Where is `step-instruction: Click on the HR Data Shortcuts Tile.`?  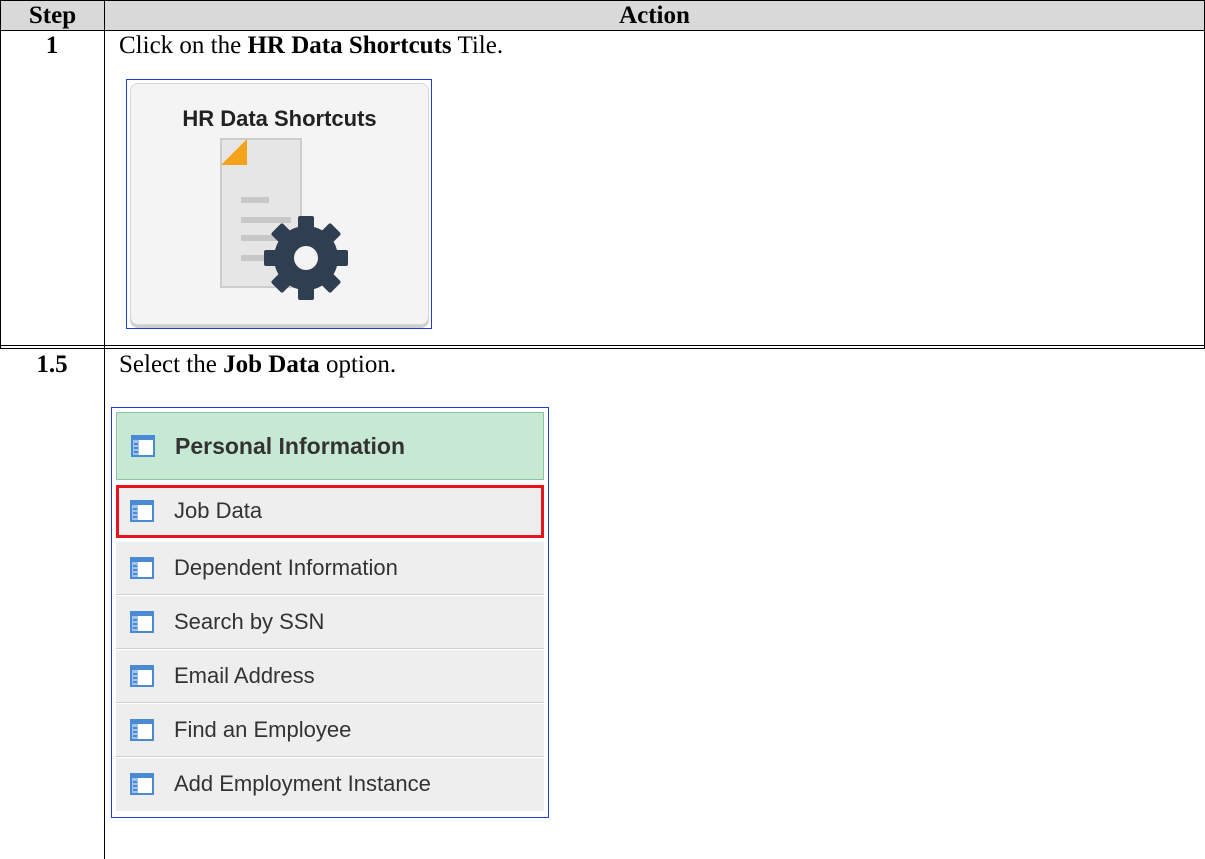
step-instruction: Click on the HR Data Shortcuts Tile. is located at coordinates (311, 46).